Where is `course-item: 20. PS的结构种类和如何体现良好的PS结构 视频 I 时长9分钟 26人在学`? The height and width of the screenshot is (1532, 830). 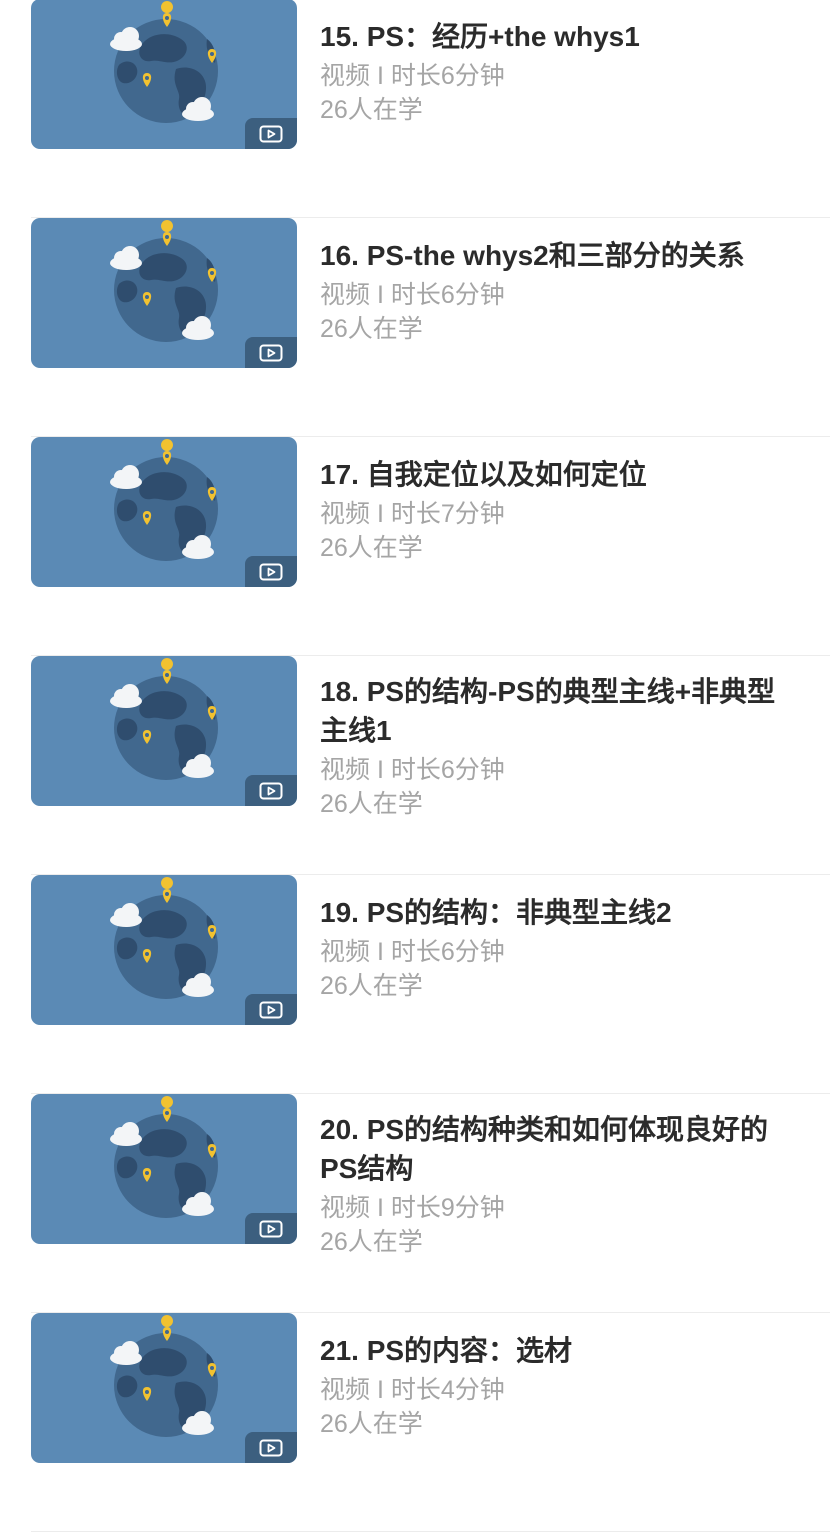
course-item: 20. PS的结构种类和如何体现良好的PS结构 视频 I 时长9分钟 26人在学 is located at coordinates (415, 1203).